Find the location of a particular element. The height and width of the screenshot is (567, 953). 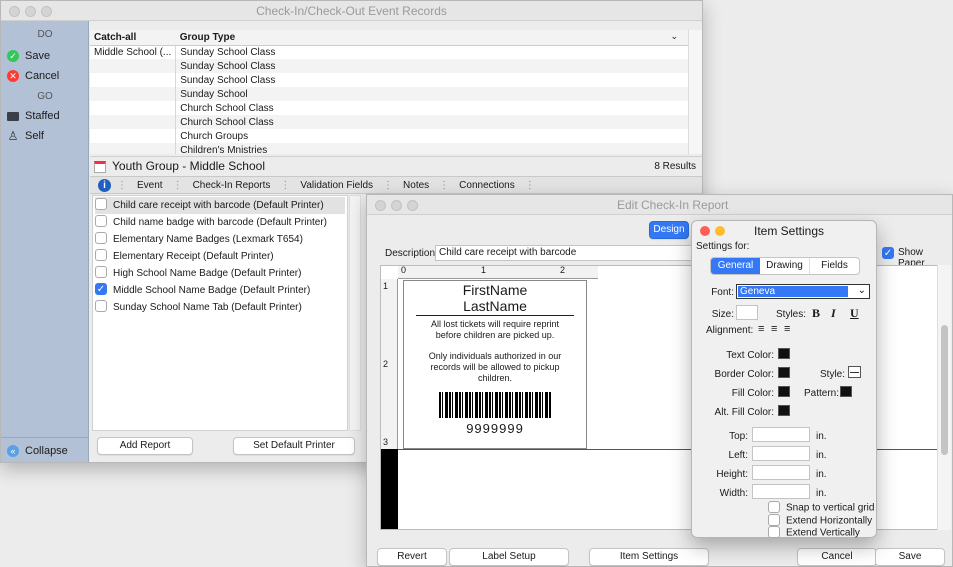

underline-button: U is located at coordinates (854, 313).